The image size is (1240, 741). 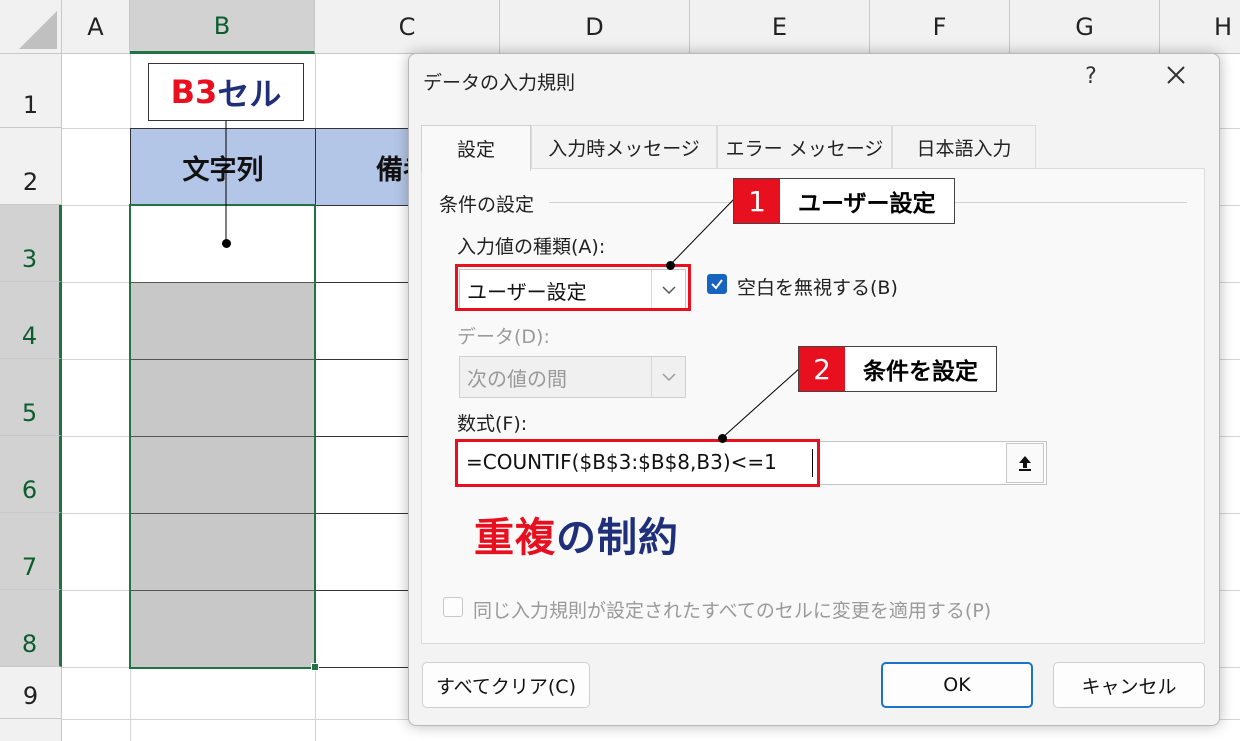 I want to click on constraint-caption: 重複の制約, so click(x=576, y=534).